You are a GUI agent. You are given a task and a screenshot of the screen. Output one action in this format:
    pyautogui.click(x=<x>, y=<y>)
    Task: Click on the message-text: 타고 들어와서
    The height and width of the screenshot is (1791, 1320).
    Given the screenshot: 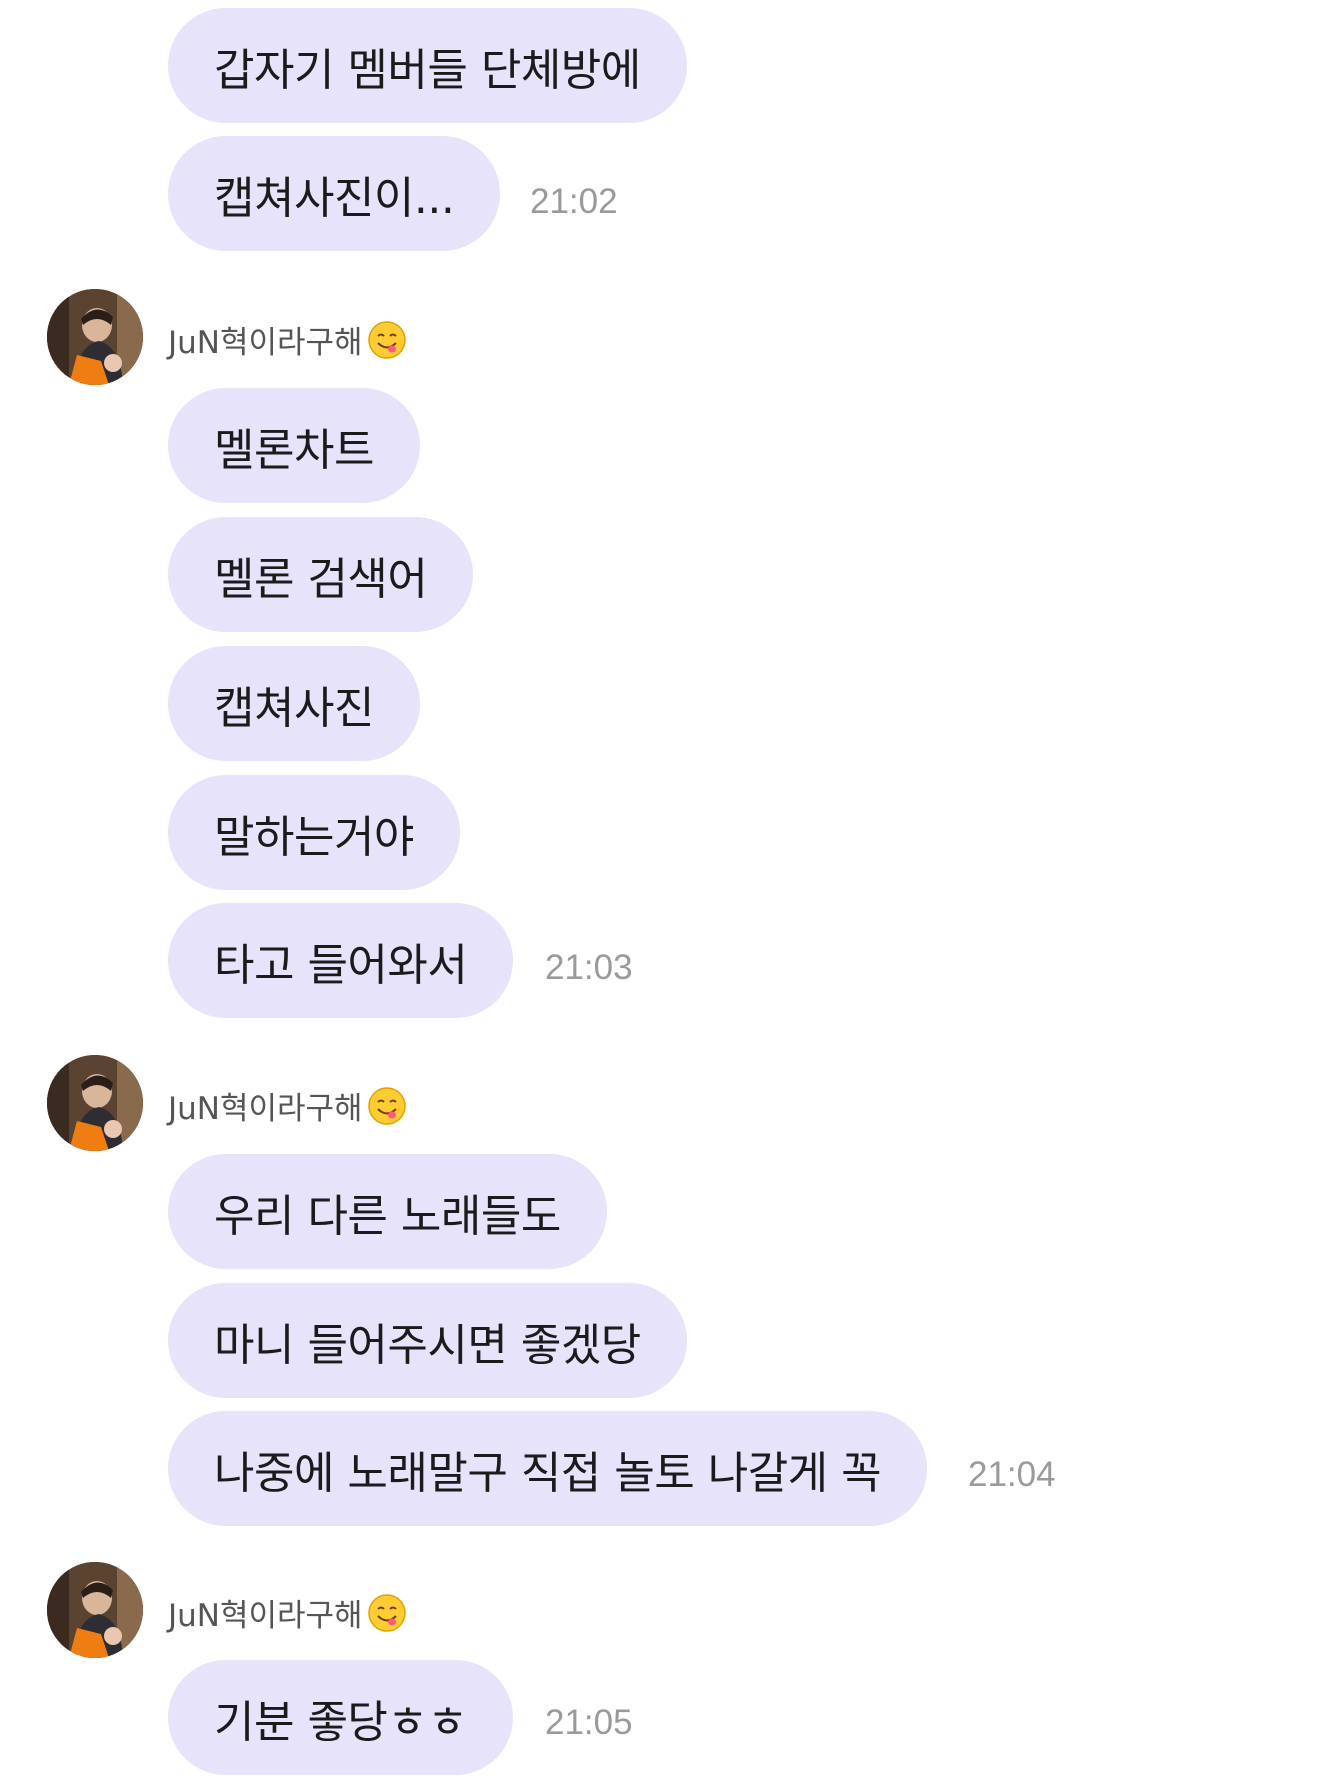 What is the action you would take?
    pyautogui.click(x=341, y=965)
    